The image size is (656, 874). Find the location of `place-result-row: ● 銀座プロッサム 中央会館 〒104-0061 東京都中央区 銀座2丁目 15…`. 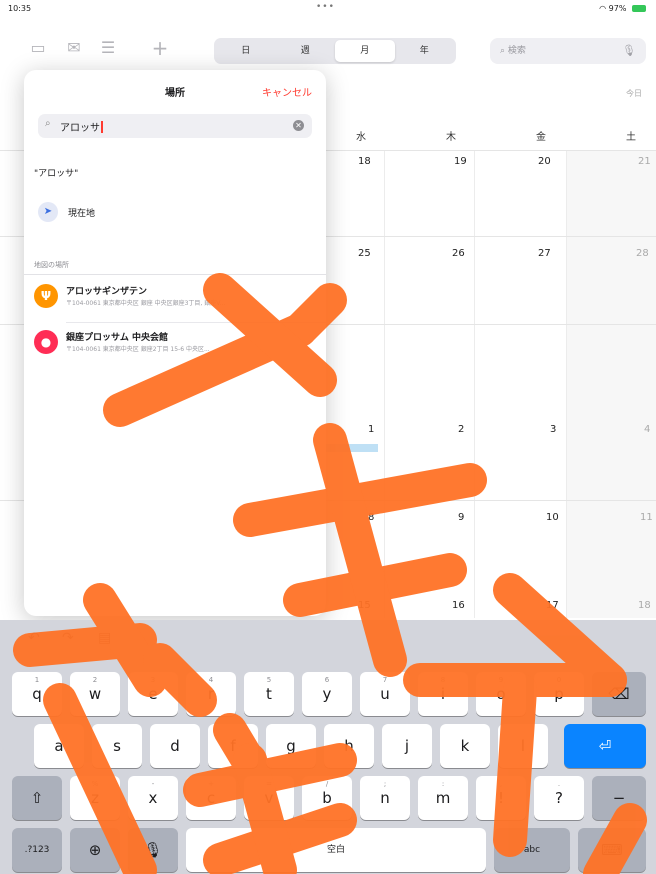

place-result-row: ● 銀座プロッサム 中央会館 〒104-0061 東京都中央区 銀座2丁目 15… is located at coordinates (179, 343).